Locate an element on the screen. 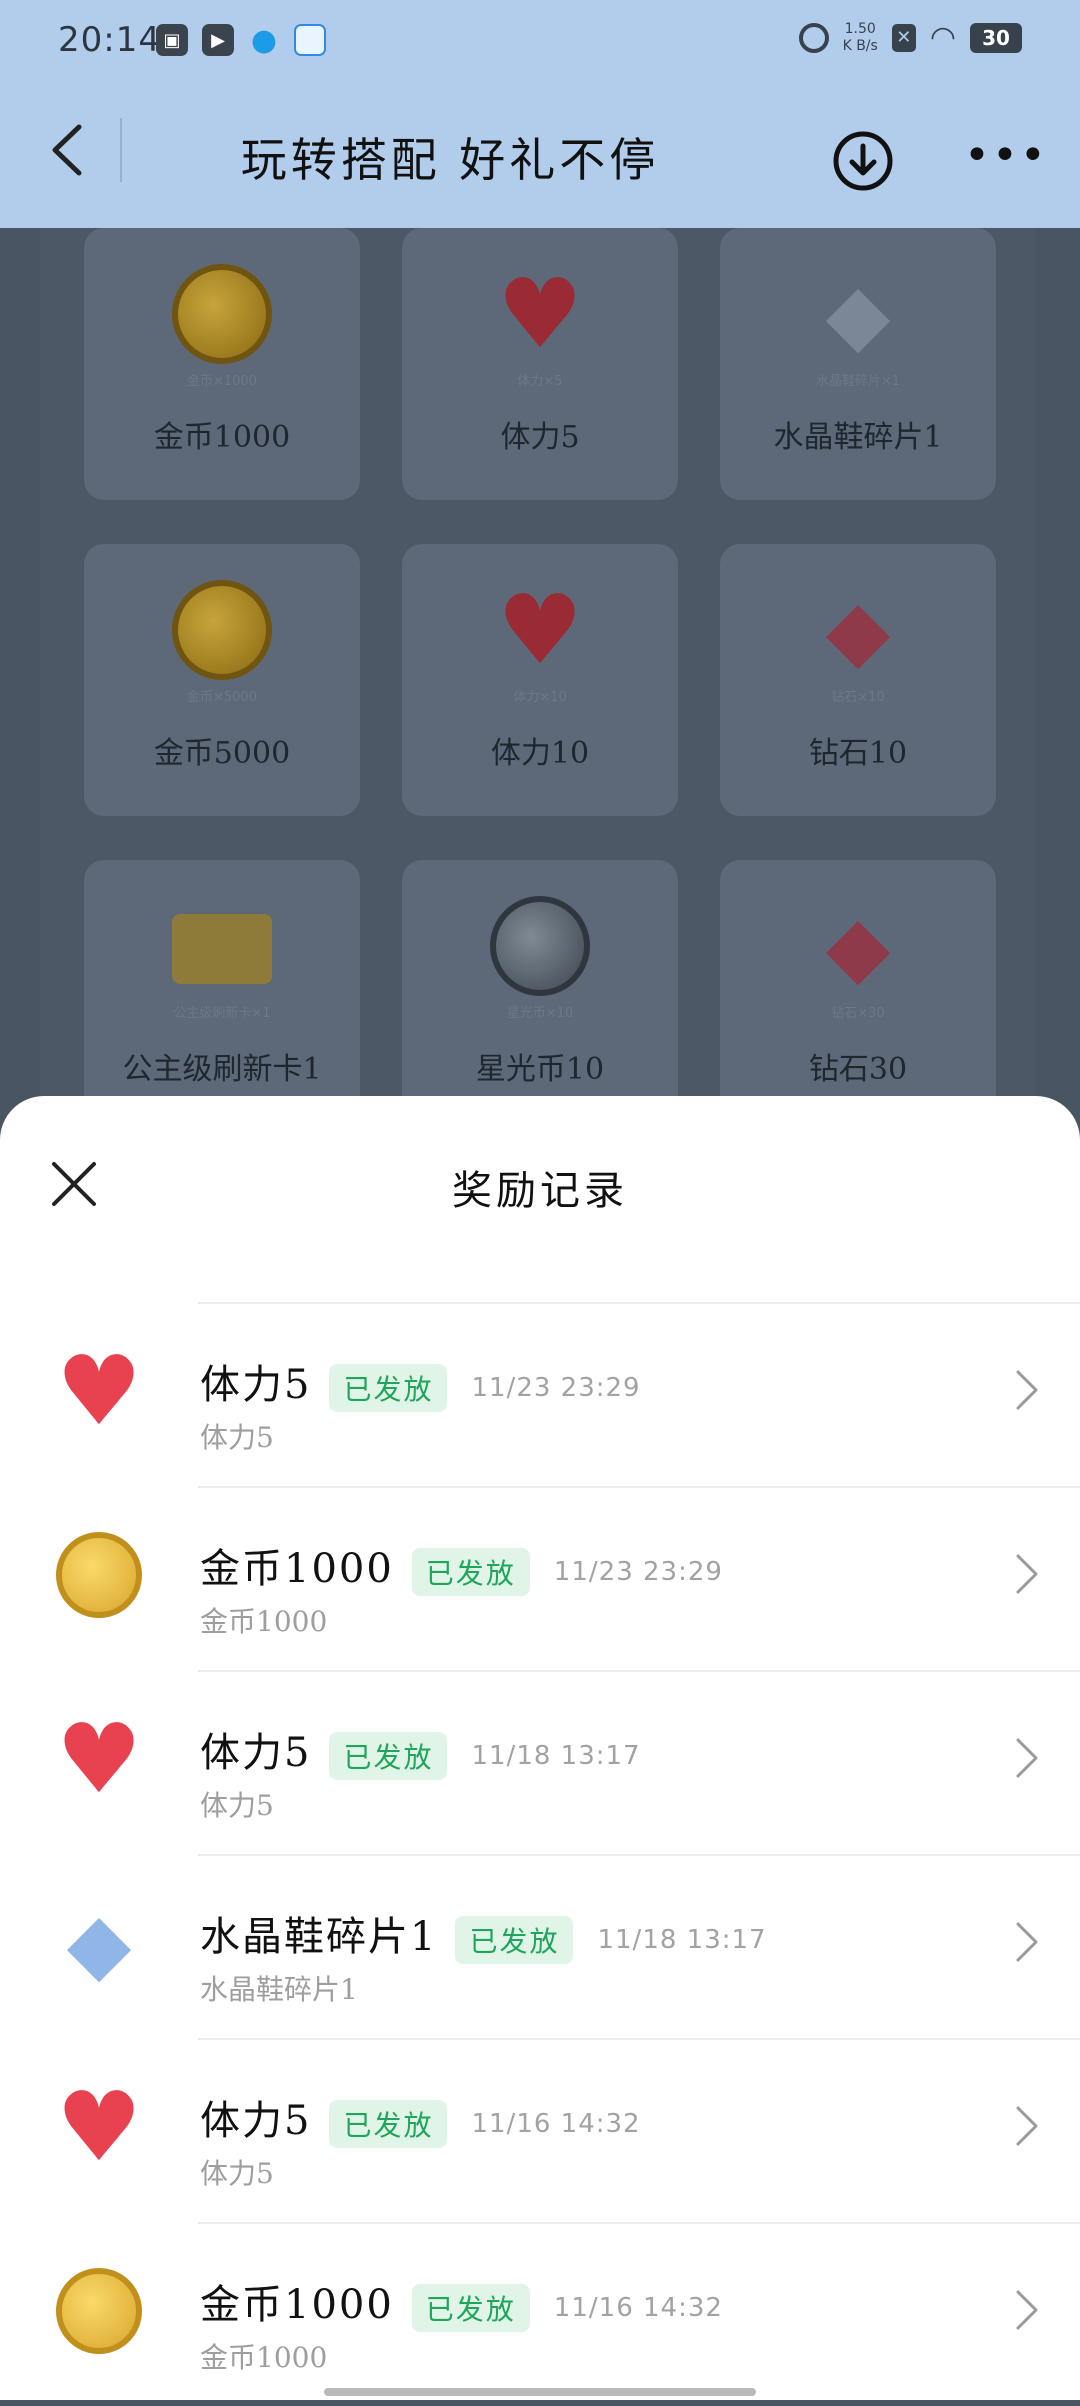 The height and width of the screenshot is (2406, 1080). no-sim-icon: ✕ is located at coordinates (903, 37).